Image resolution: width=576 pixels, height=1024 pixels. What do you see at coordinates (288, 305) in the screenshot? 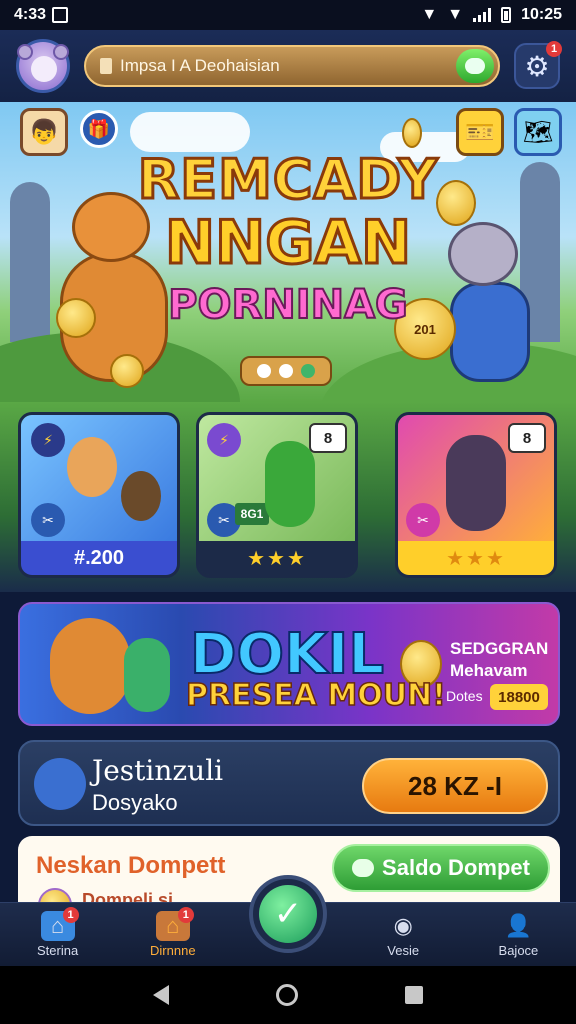
I see `hero-title-line3: PORNINAG` at bounding box center [288, 305].